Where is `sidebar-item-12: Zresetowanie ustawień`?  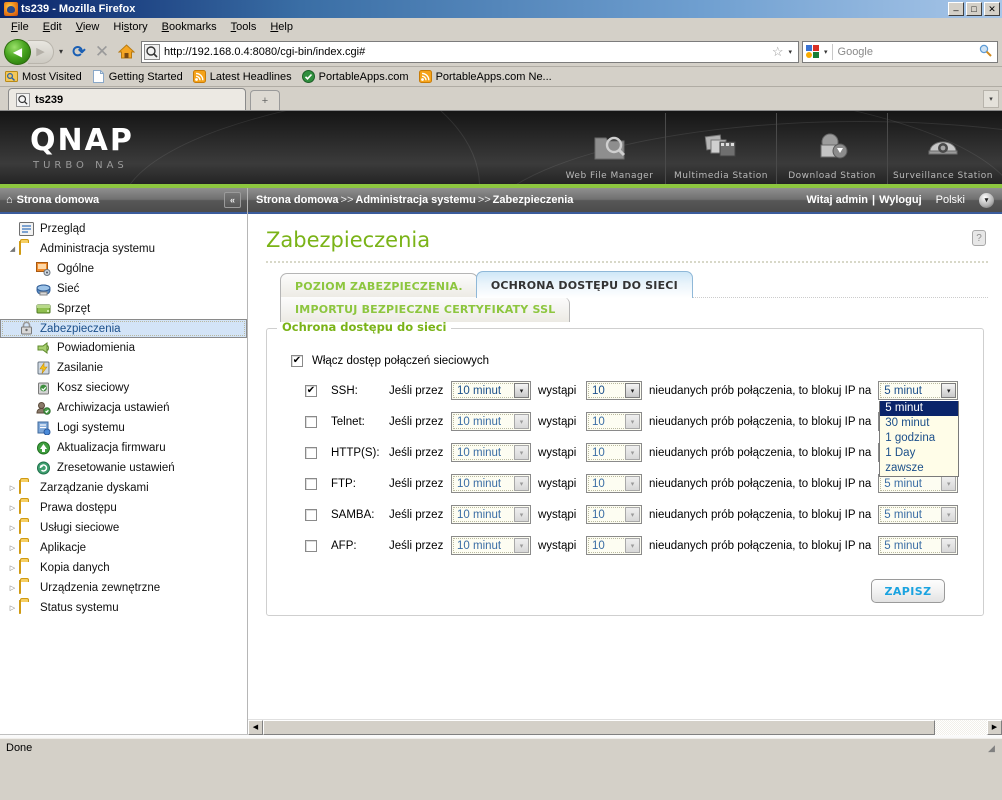
sidebar-item-12: Zresetowanie ustawień is located at coordinates (123, 468).